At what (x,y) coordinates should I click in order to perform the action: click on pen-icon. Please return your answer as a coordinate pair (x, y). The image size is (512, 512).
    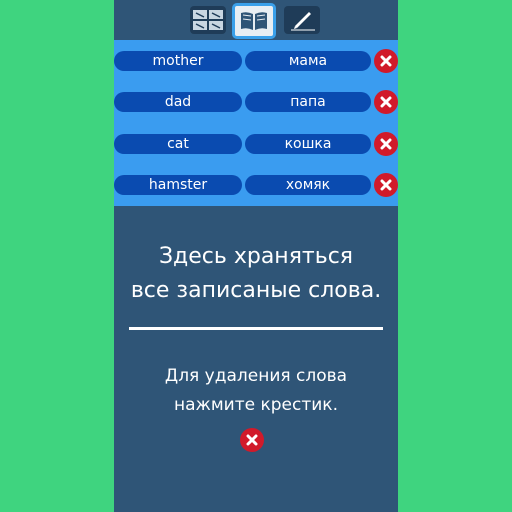
    Looking at the image, I should click on (303, 21).